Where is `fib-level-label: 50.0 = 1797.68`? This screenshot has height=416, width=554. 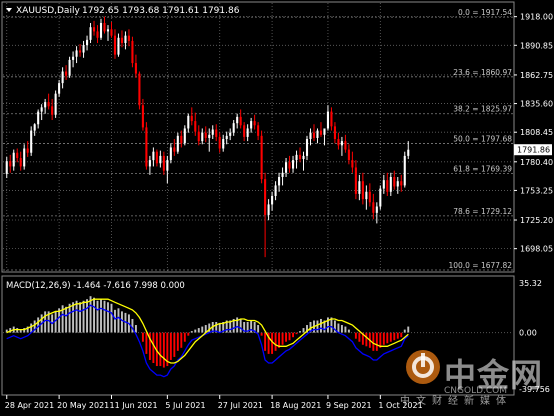 fib-level-label: 50.0 = 1797.68 is located at coordinates (482, 139).